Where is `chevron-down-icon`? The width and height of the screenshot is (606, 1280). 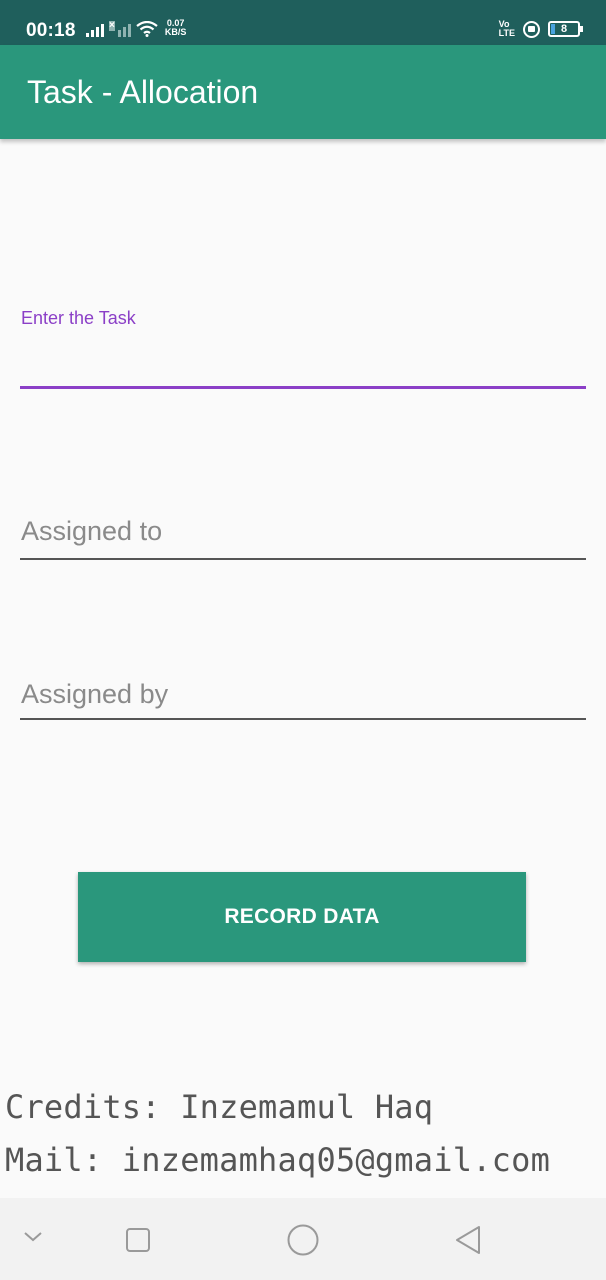
chevron-down-icon is located at coordinates (33, 1237).